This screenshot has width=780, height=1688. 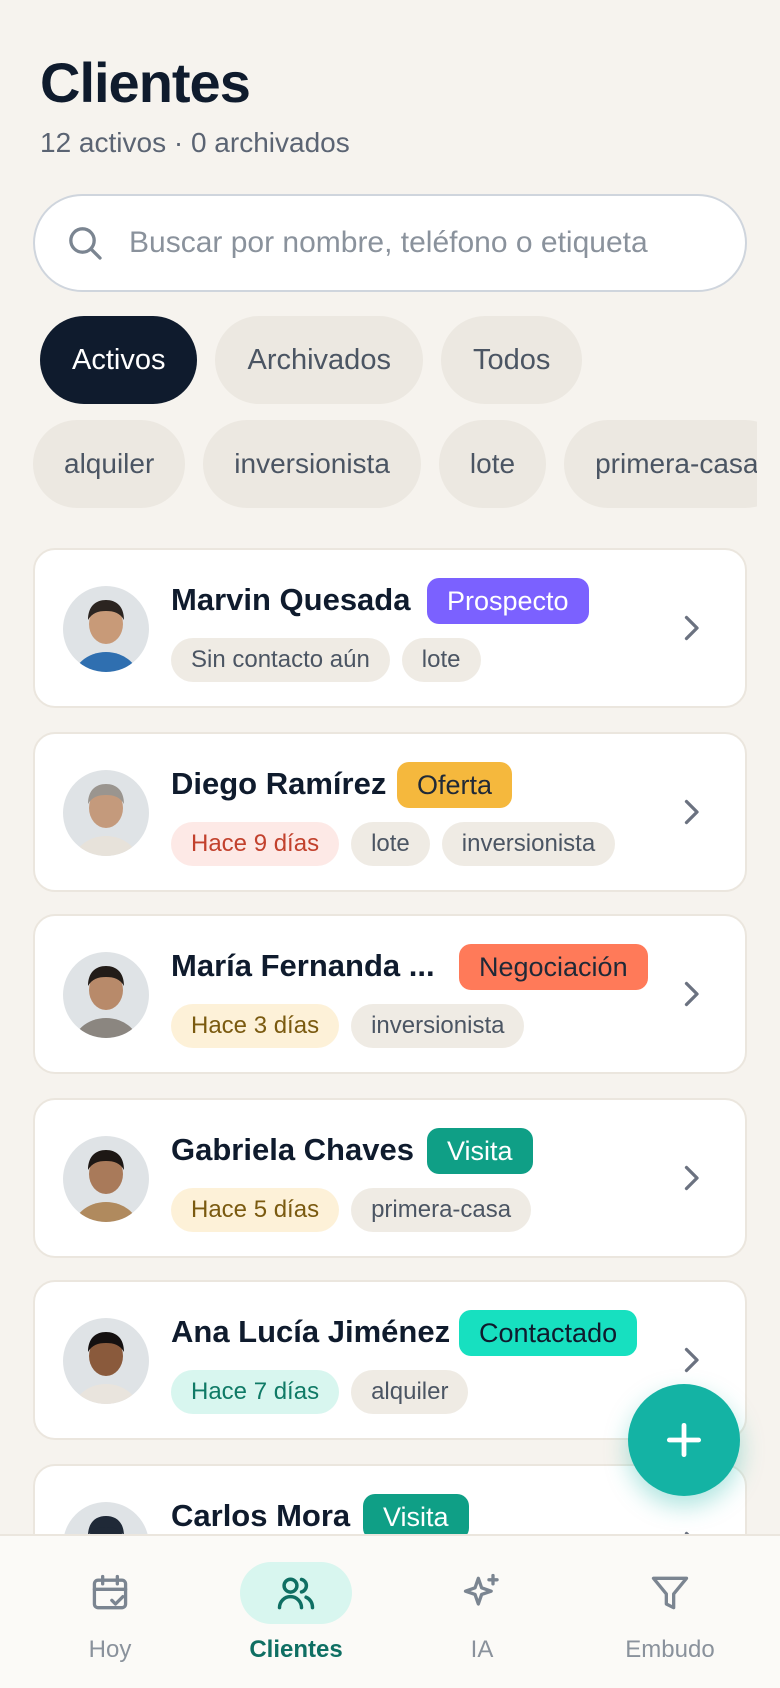 I want to click on nav-item-clientes: Clientes, so click(x=296, y=1613).